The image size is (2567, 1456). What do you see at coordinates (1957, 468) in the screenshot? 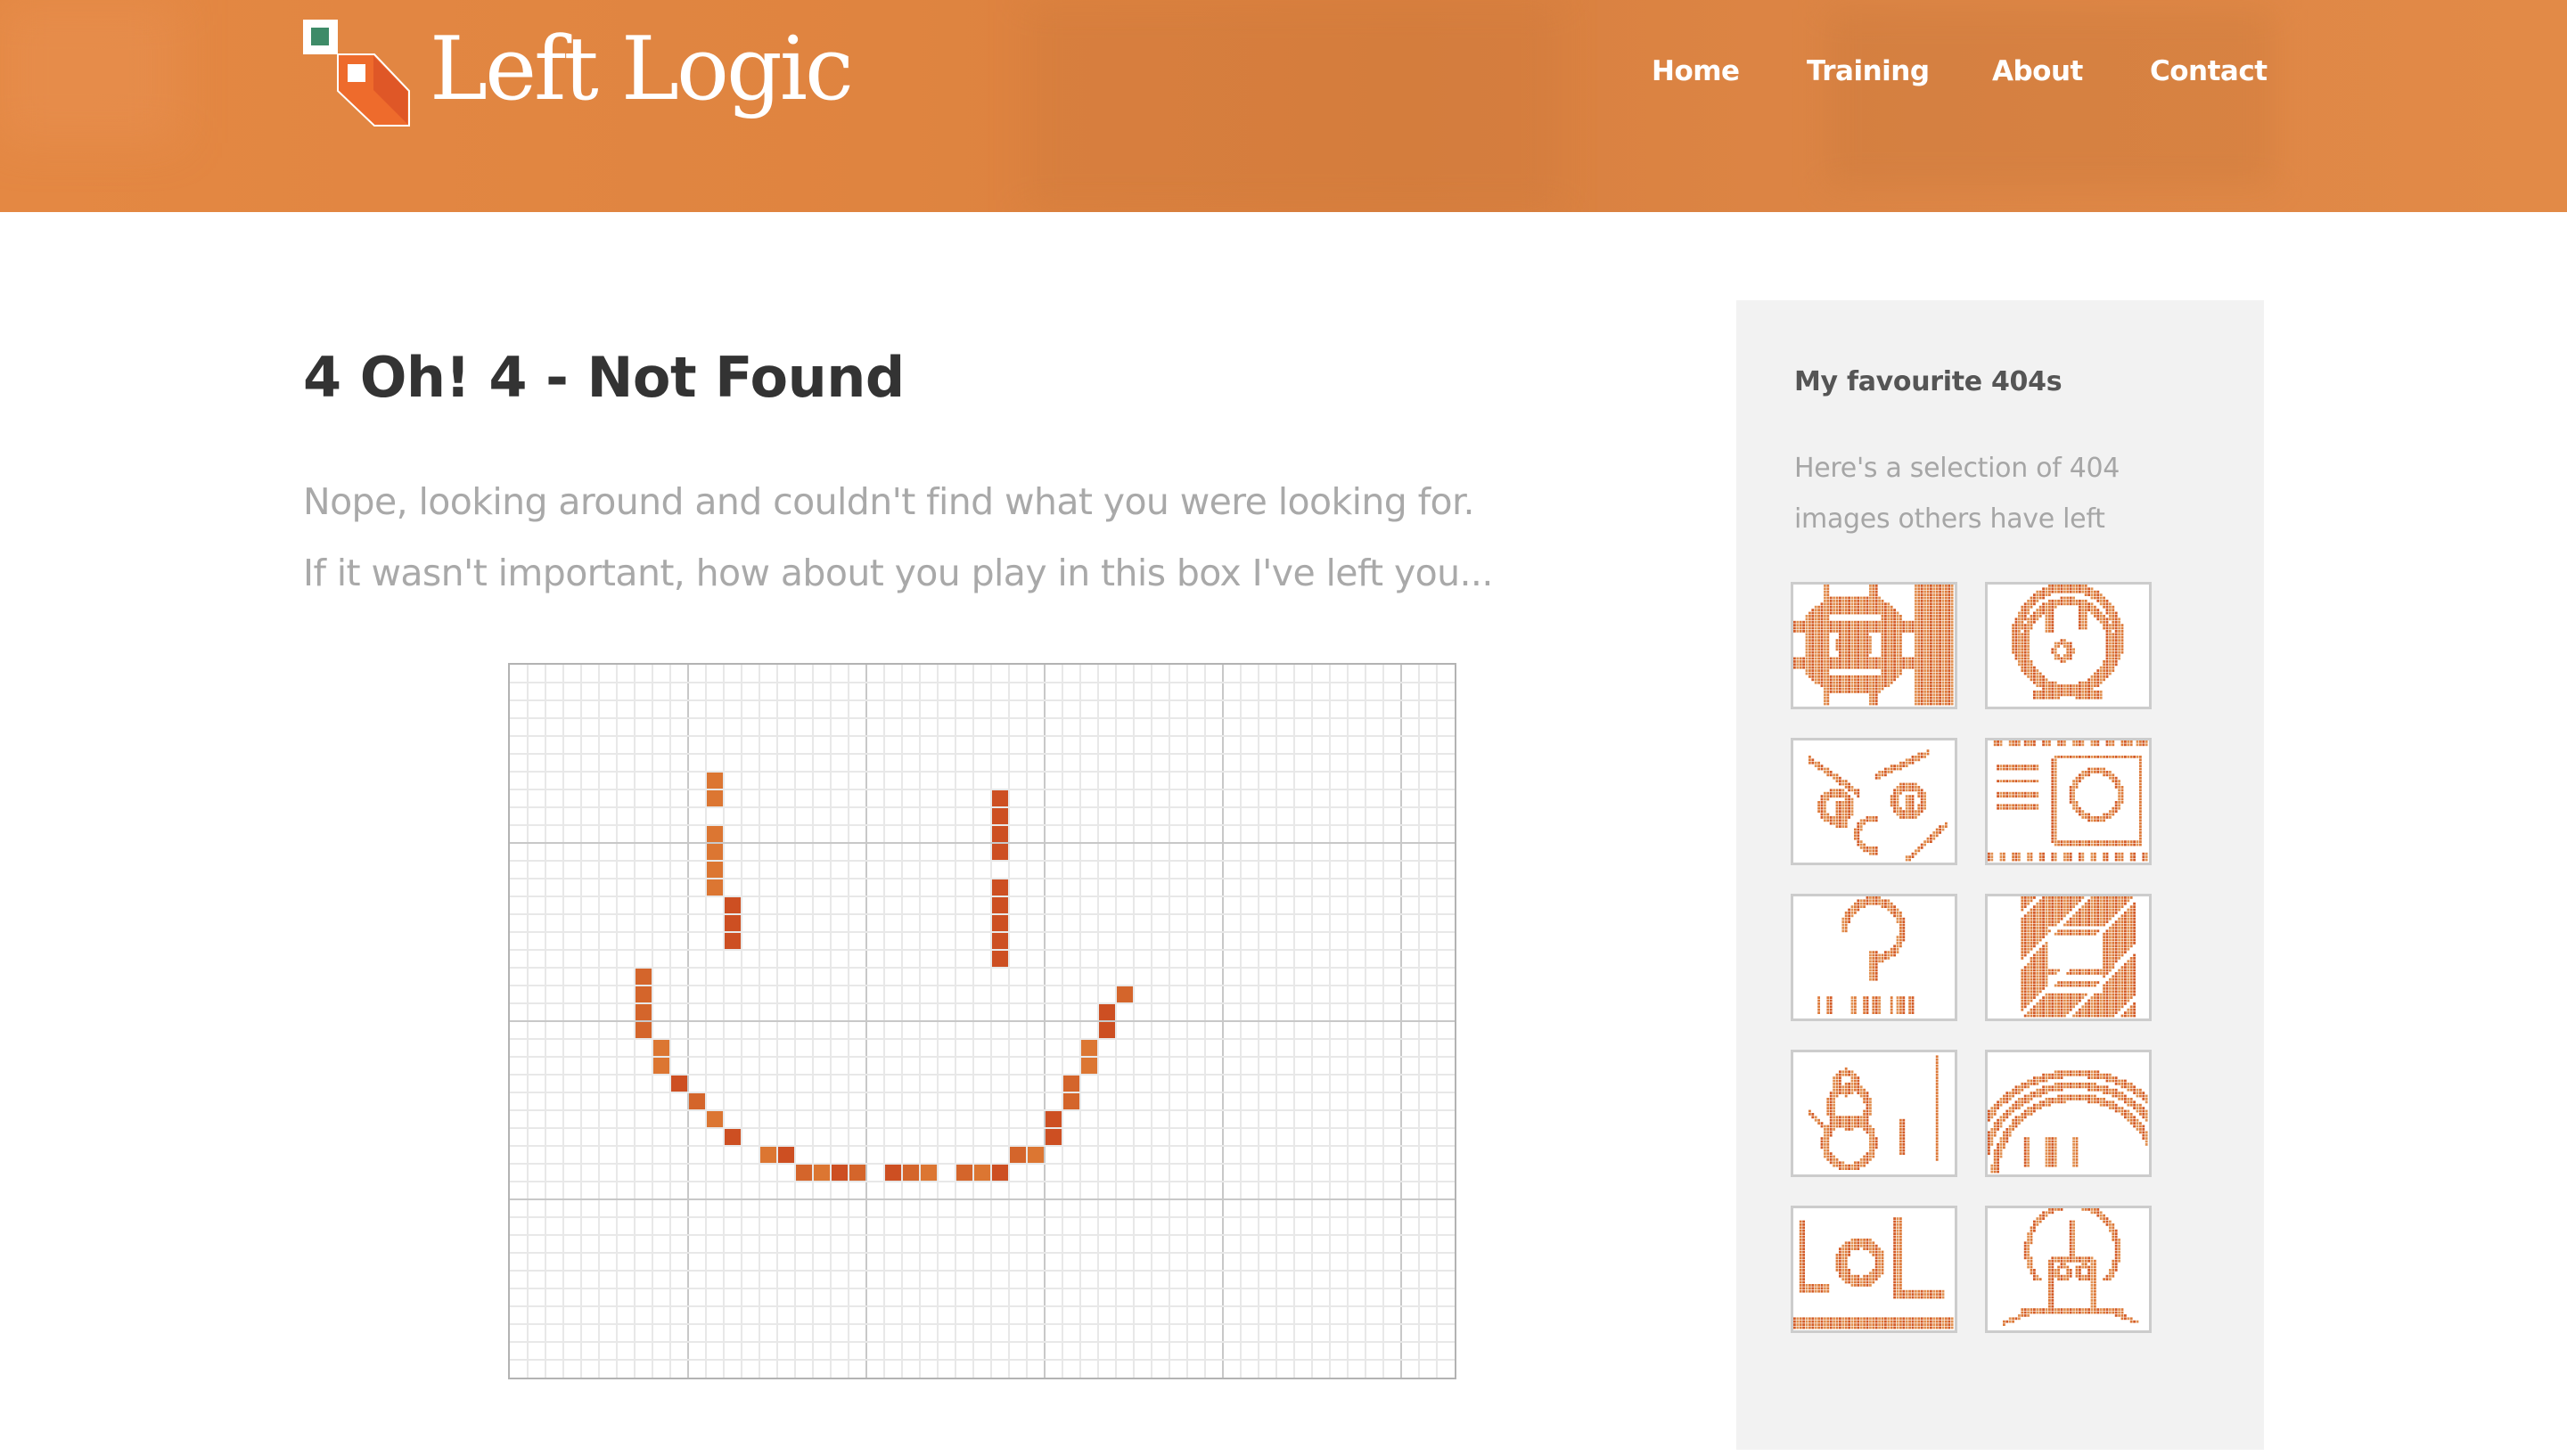
I see `sidebar-description-line: Here's a selection of 404` at bounding box center [1957, 468].